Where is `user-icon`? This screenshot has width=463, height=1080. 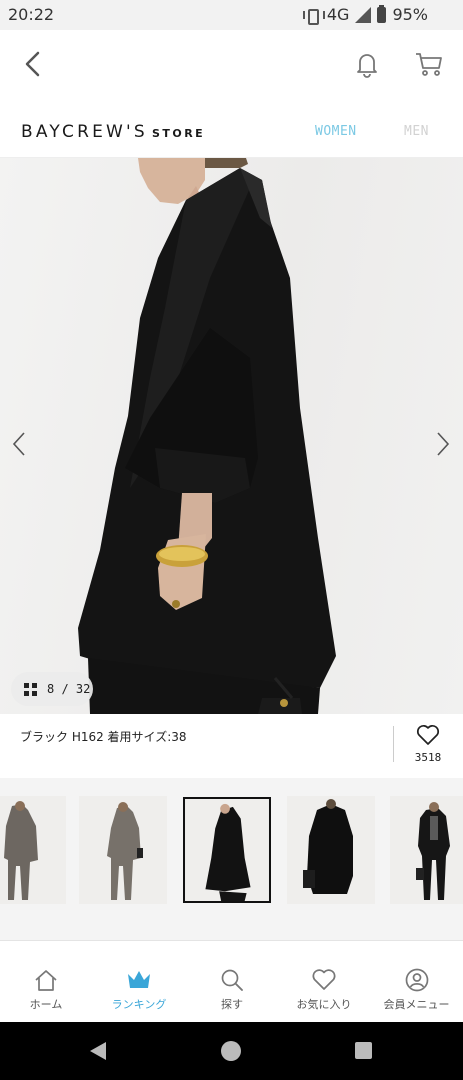
user-icon is located at coordinates (416, 980).